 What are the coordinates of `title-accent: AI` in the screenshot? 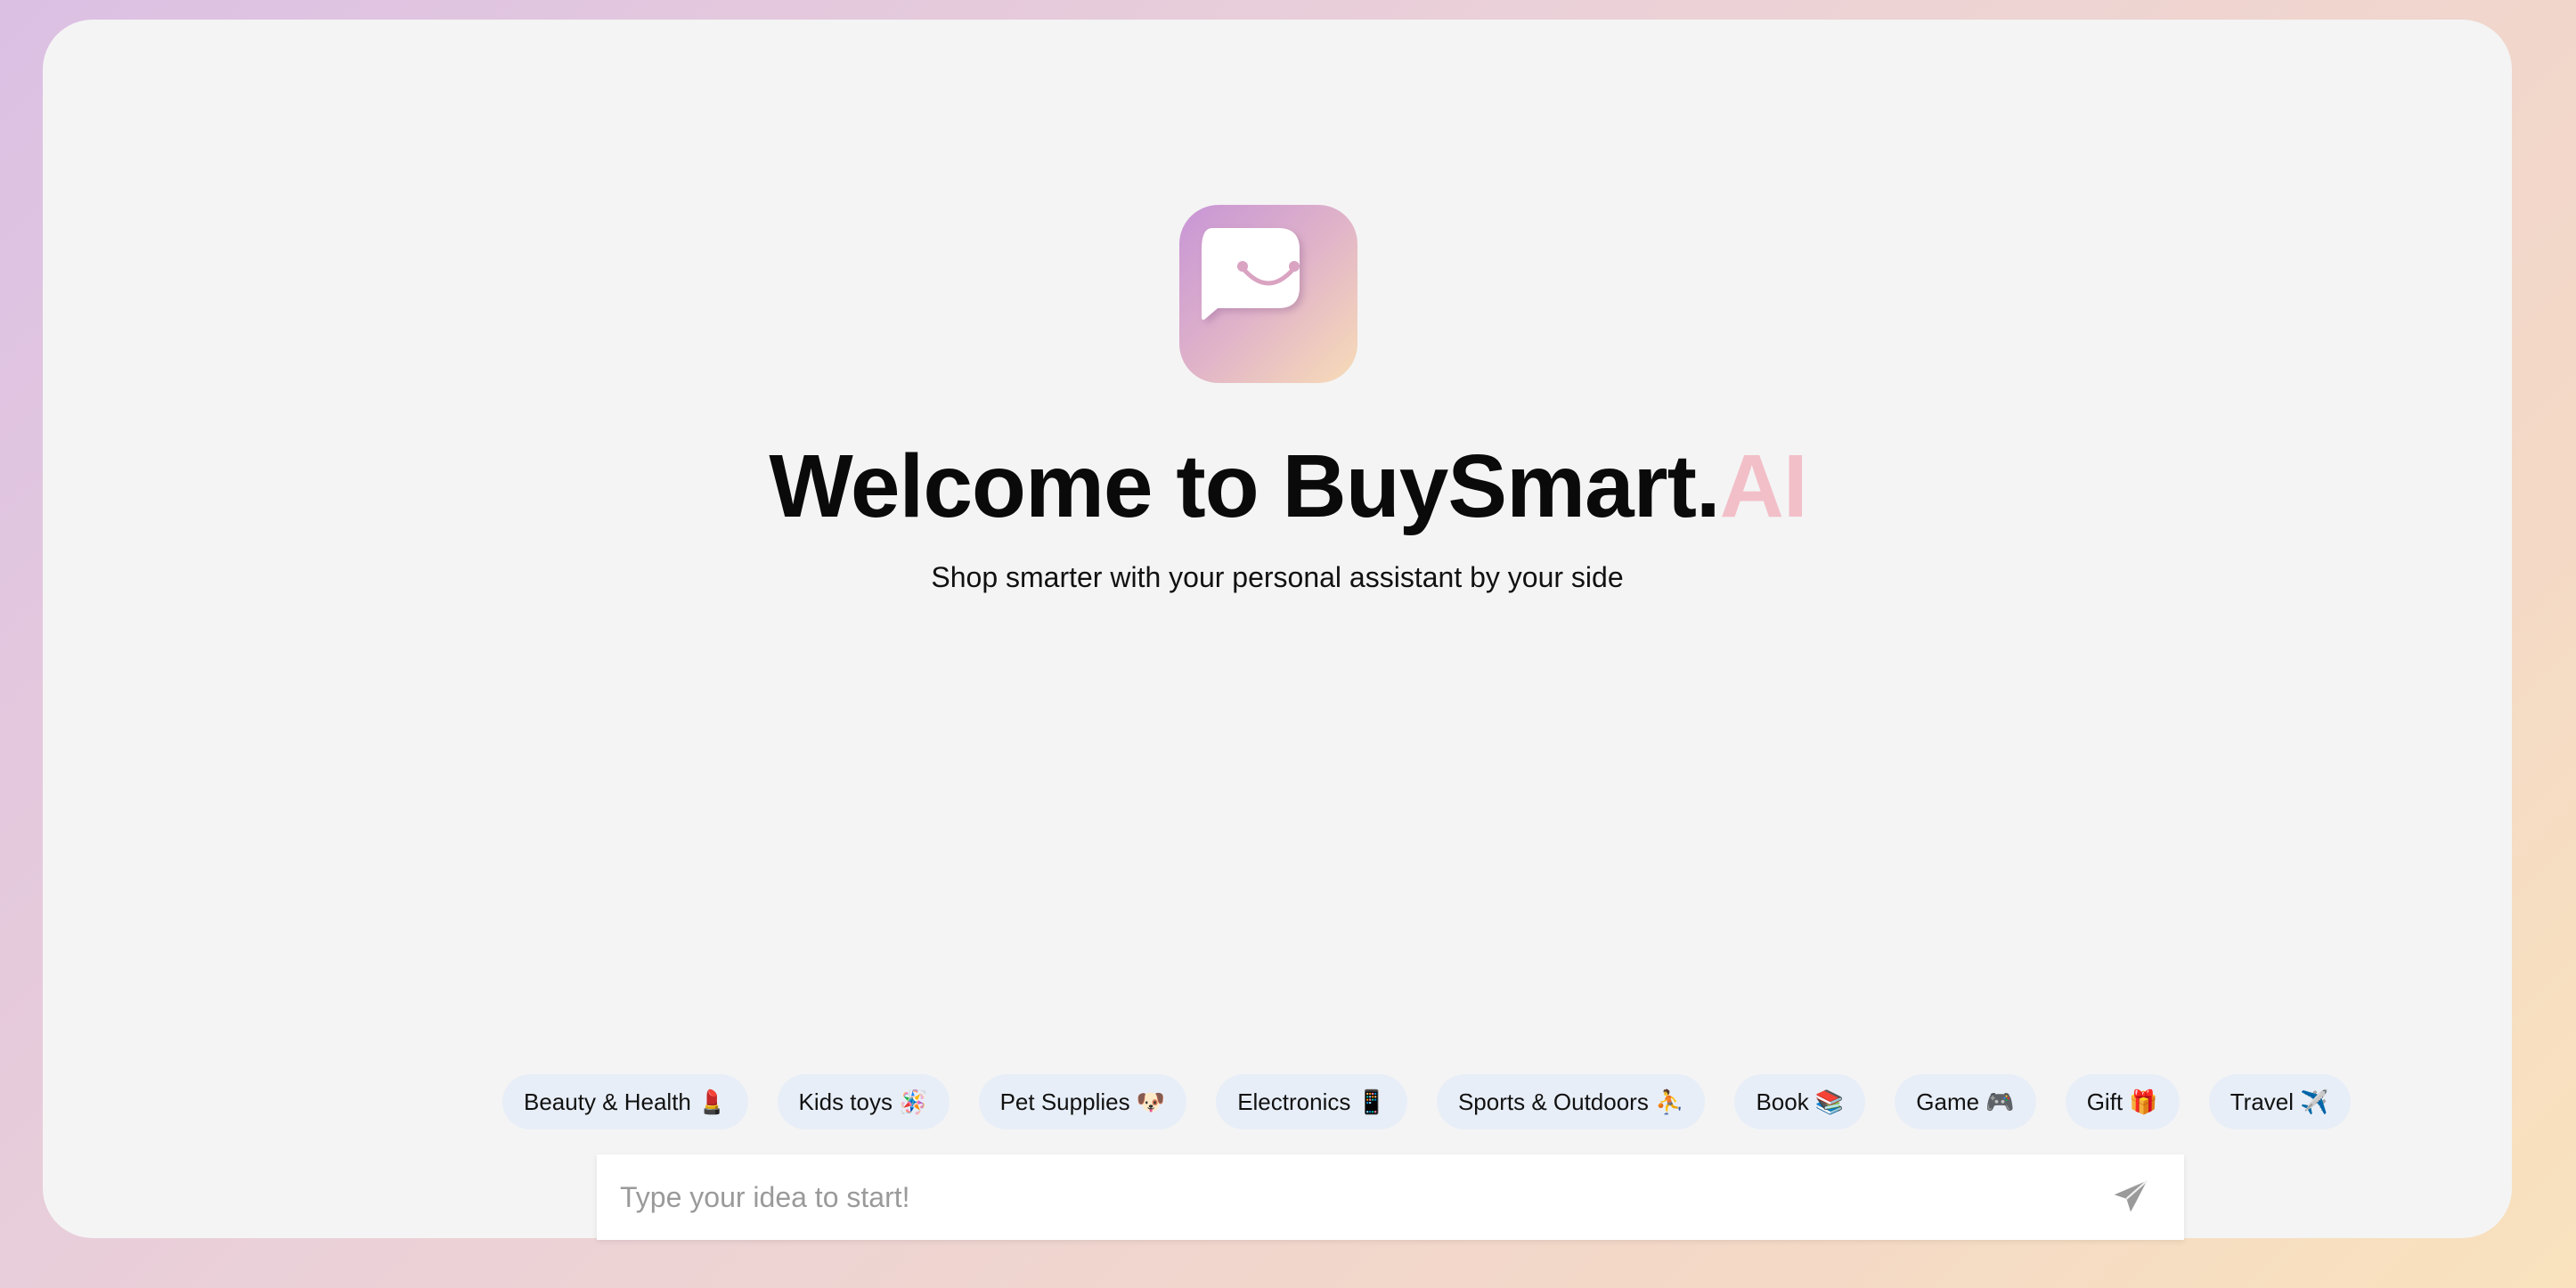 It's located at (1764, 486).